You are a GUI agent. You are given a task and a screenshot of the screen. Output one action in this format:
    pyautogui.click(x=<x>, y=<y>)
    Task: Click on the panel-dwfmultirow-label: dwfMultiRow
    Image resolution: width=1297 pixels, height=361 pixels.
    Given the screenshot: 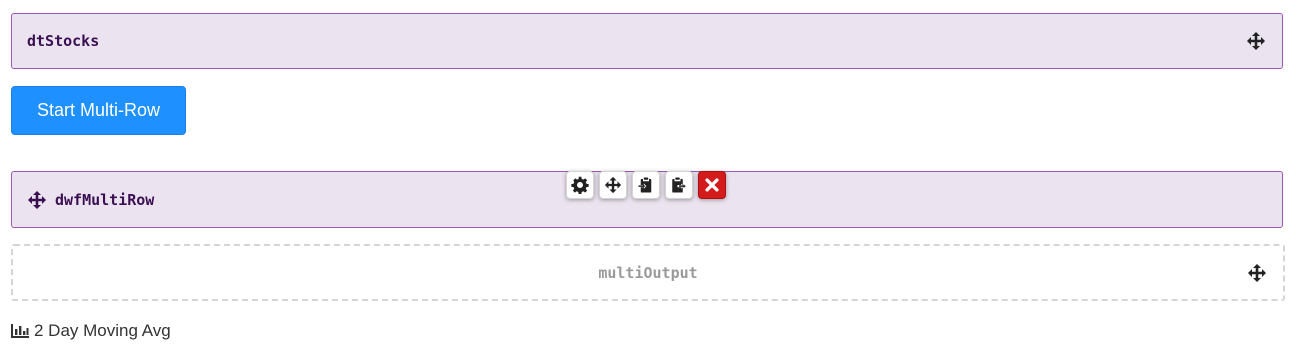 What is the action you would take?
    pyautogui.click(x=105, y=199)
    